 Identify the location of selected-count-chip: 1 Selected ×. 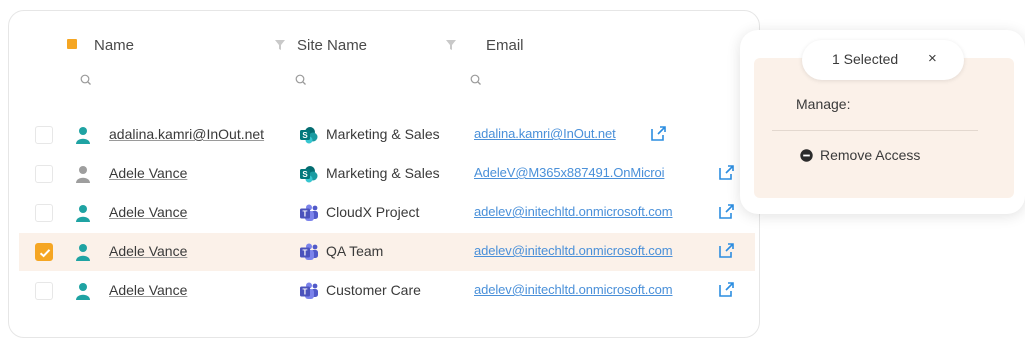
(883, 60).